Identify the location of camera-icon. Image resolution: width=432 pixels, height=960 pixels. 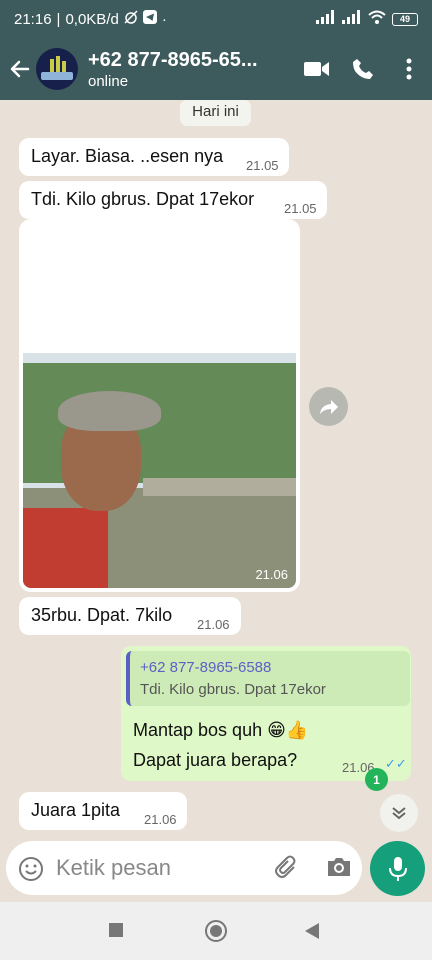
(339, 867).